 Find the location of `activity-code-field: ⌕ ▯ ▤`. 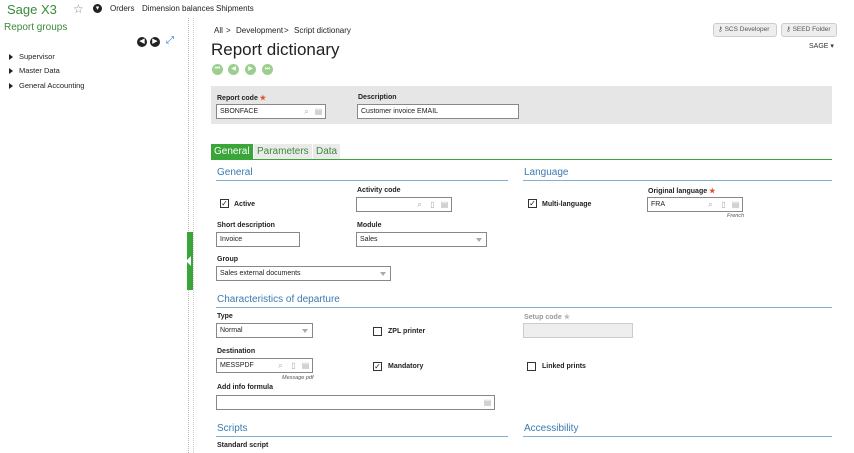

activity-code-field: ⌕ ▯ ▤ is located at coordinates (404, 204).